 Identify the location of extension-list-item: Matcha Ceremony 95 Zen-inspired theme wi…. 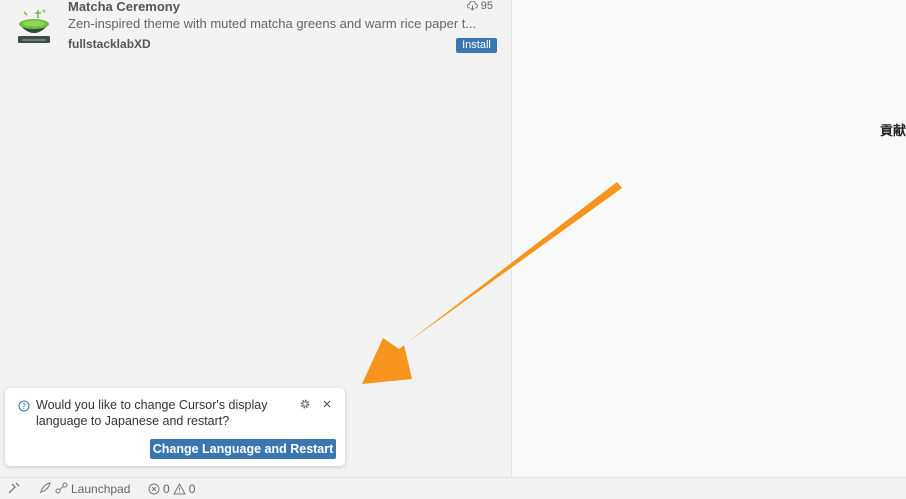
(255, 29).